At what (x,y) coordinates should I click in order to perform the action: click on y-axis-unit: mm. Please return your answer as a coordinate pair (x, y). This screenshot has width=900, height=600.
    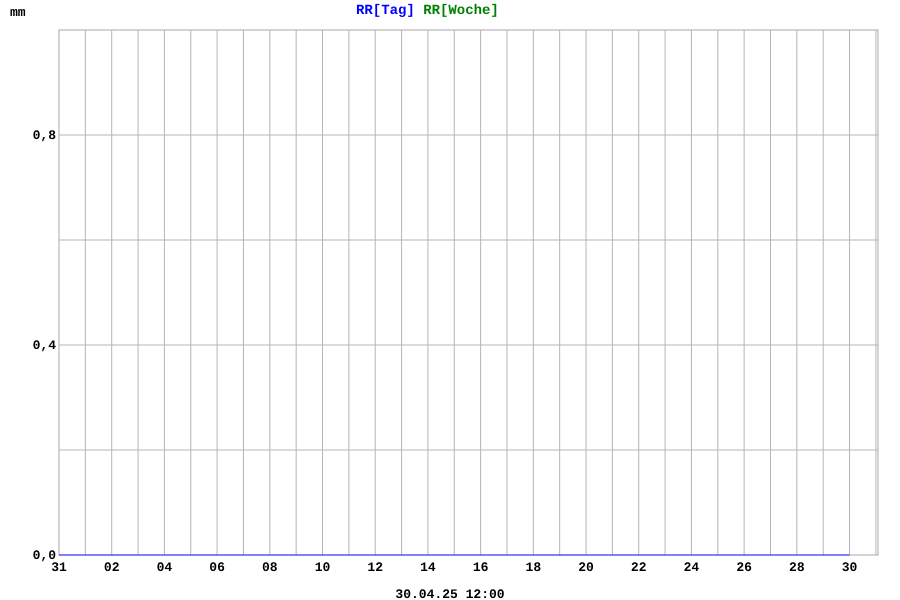
    Looking at the image, I should click on (18, 12).